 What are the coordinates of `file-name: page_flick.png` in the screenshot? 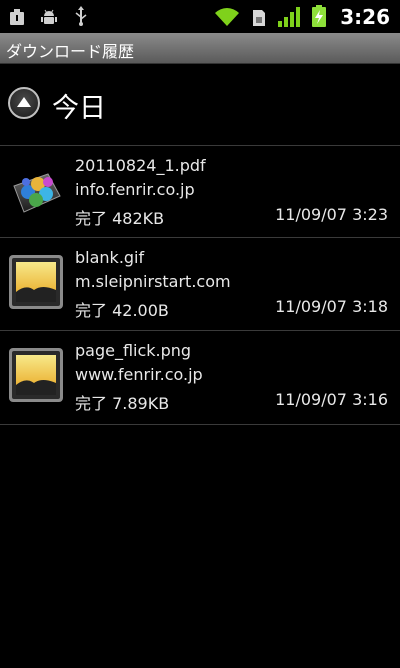 It's located at (133, 350).